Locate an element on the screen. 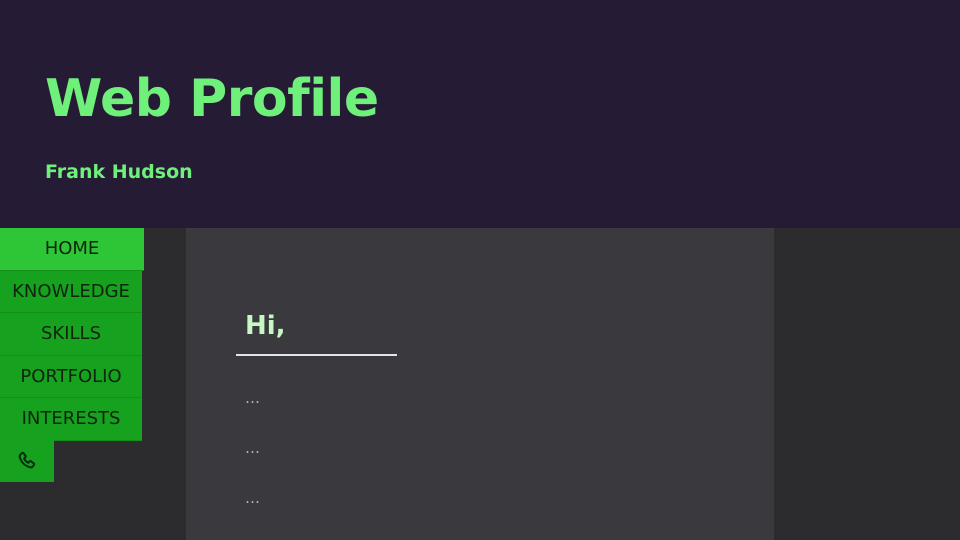  phone-icon is located at coordinates (27, 460).